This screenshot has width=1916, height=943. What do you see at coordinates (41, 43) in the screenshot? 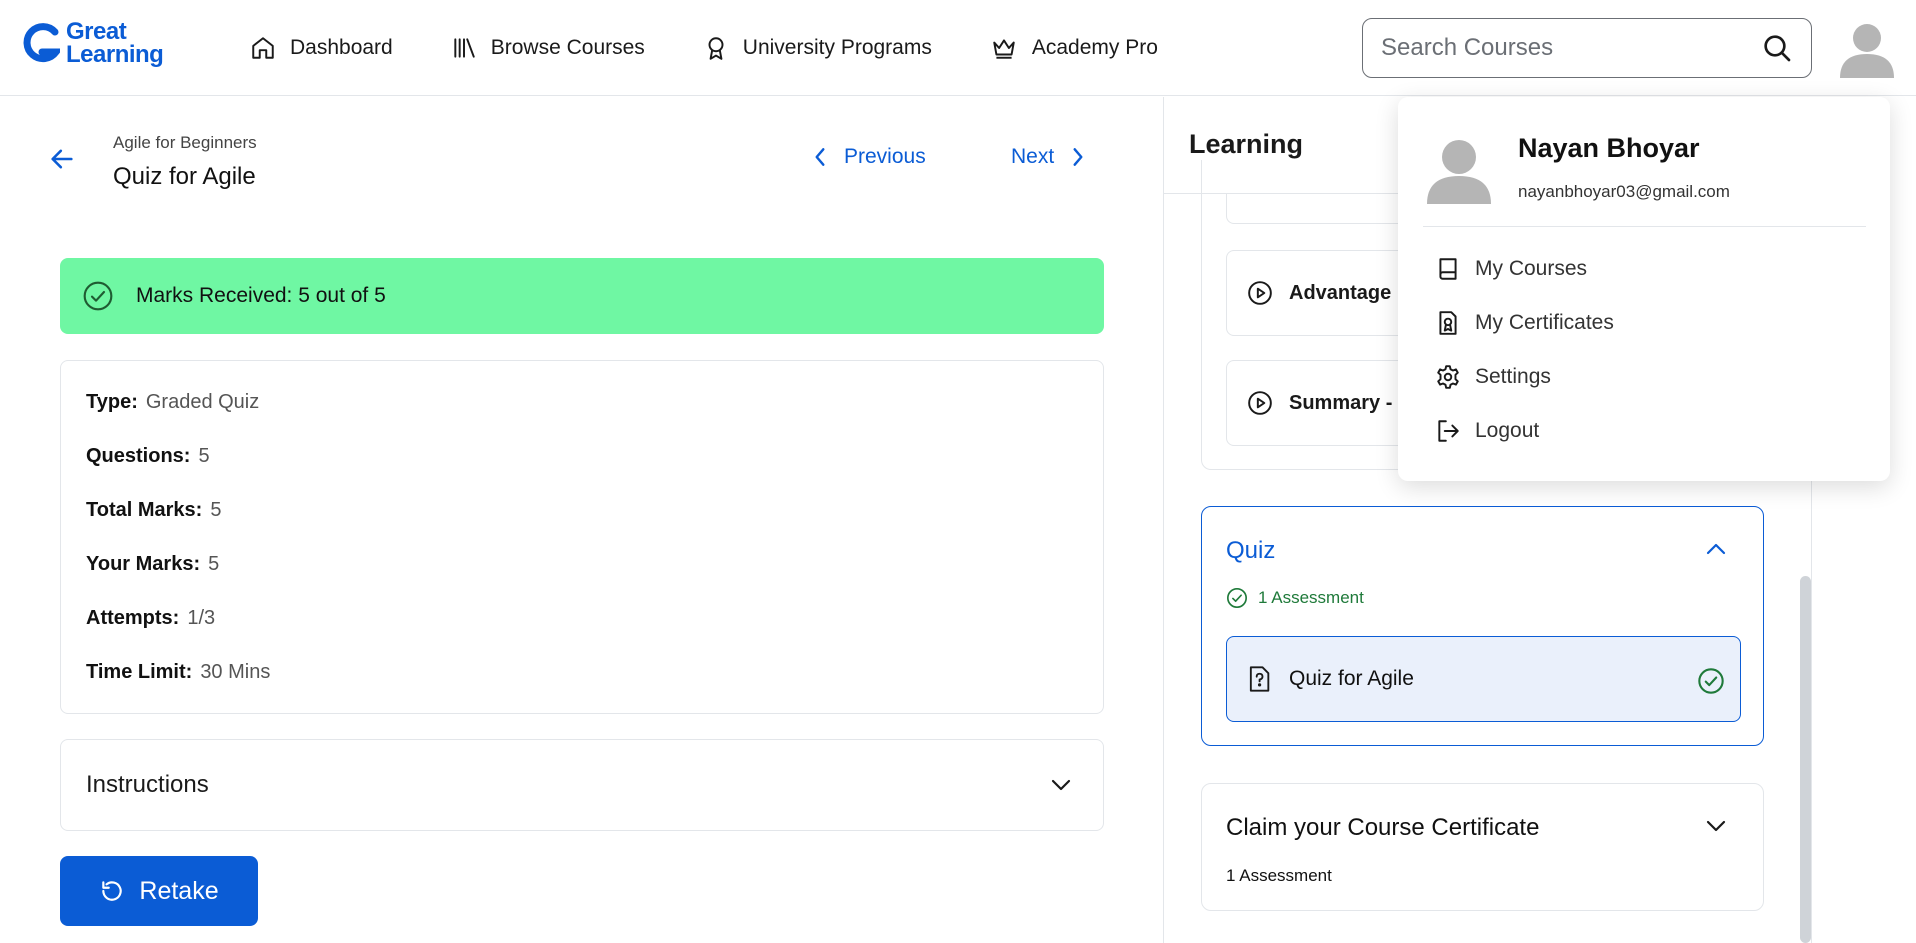
I see `logo-g-icon` at bounding box center [41, 43].